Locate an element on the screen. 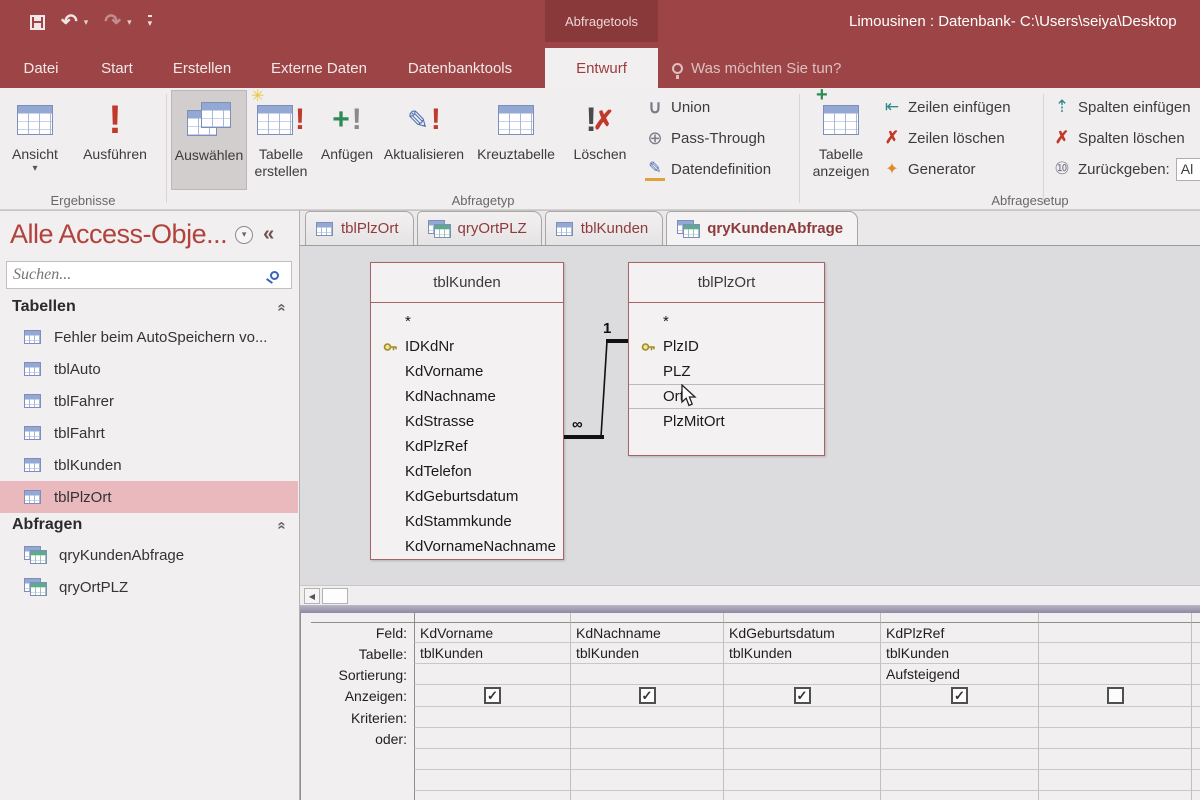  datendefinition-button: ✎ Datendefinition is located at coordinates (708, 169).